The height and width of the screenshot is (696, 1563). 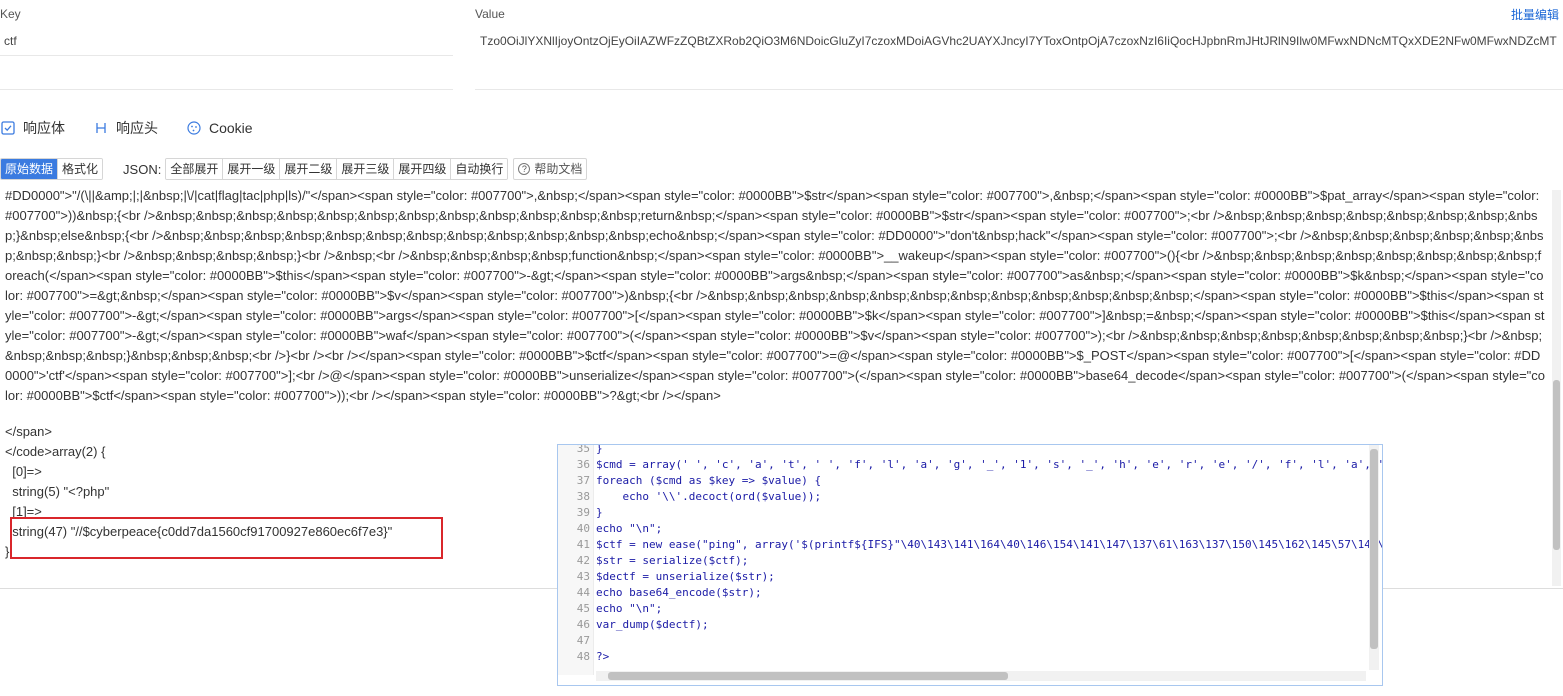 I want to click on checkbox-icon, so click(x=8, y=128).